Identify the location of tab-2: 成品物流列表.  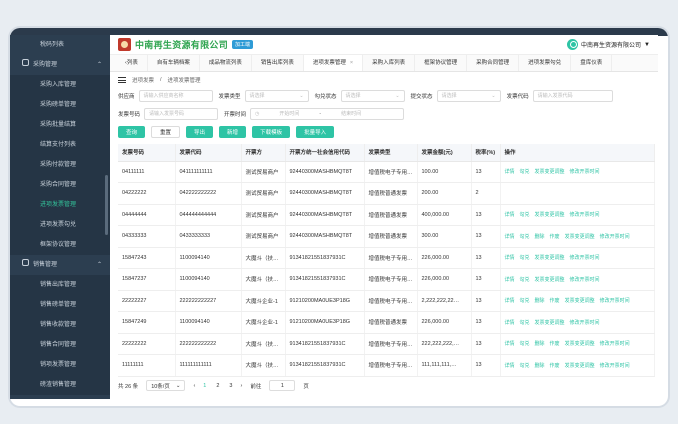
(226, 63).